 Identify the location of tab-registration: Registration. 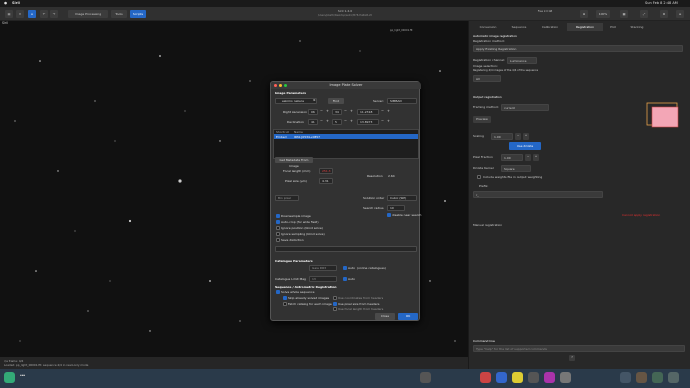
(585, 27).